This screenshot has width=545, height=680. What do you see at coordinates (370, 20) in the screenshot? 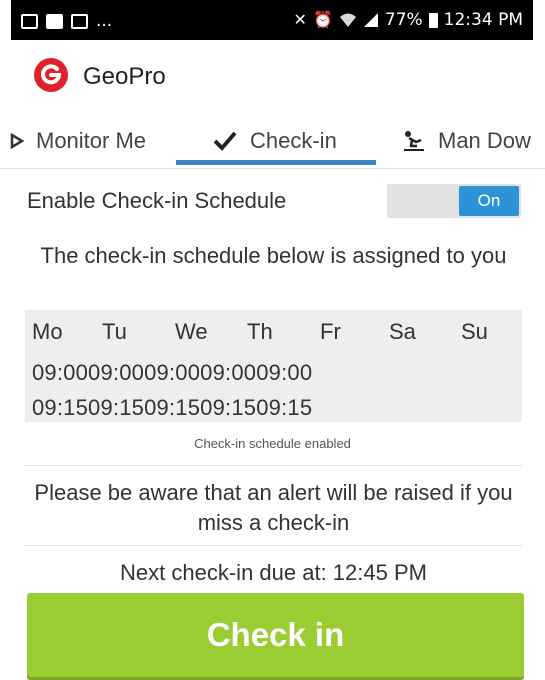
I see `signal-icon` at bounding box center [370, 20].